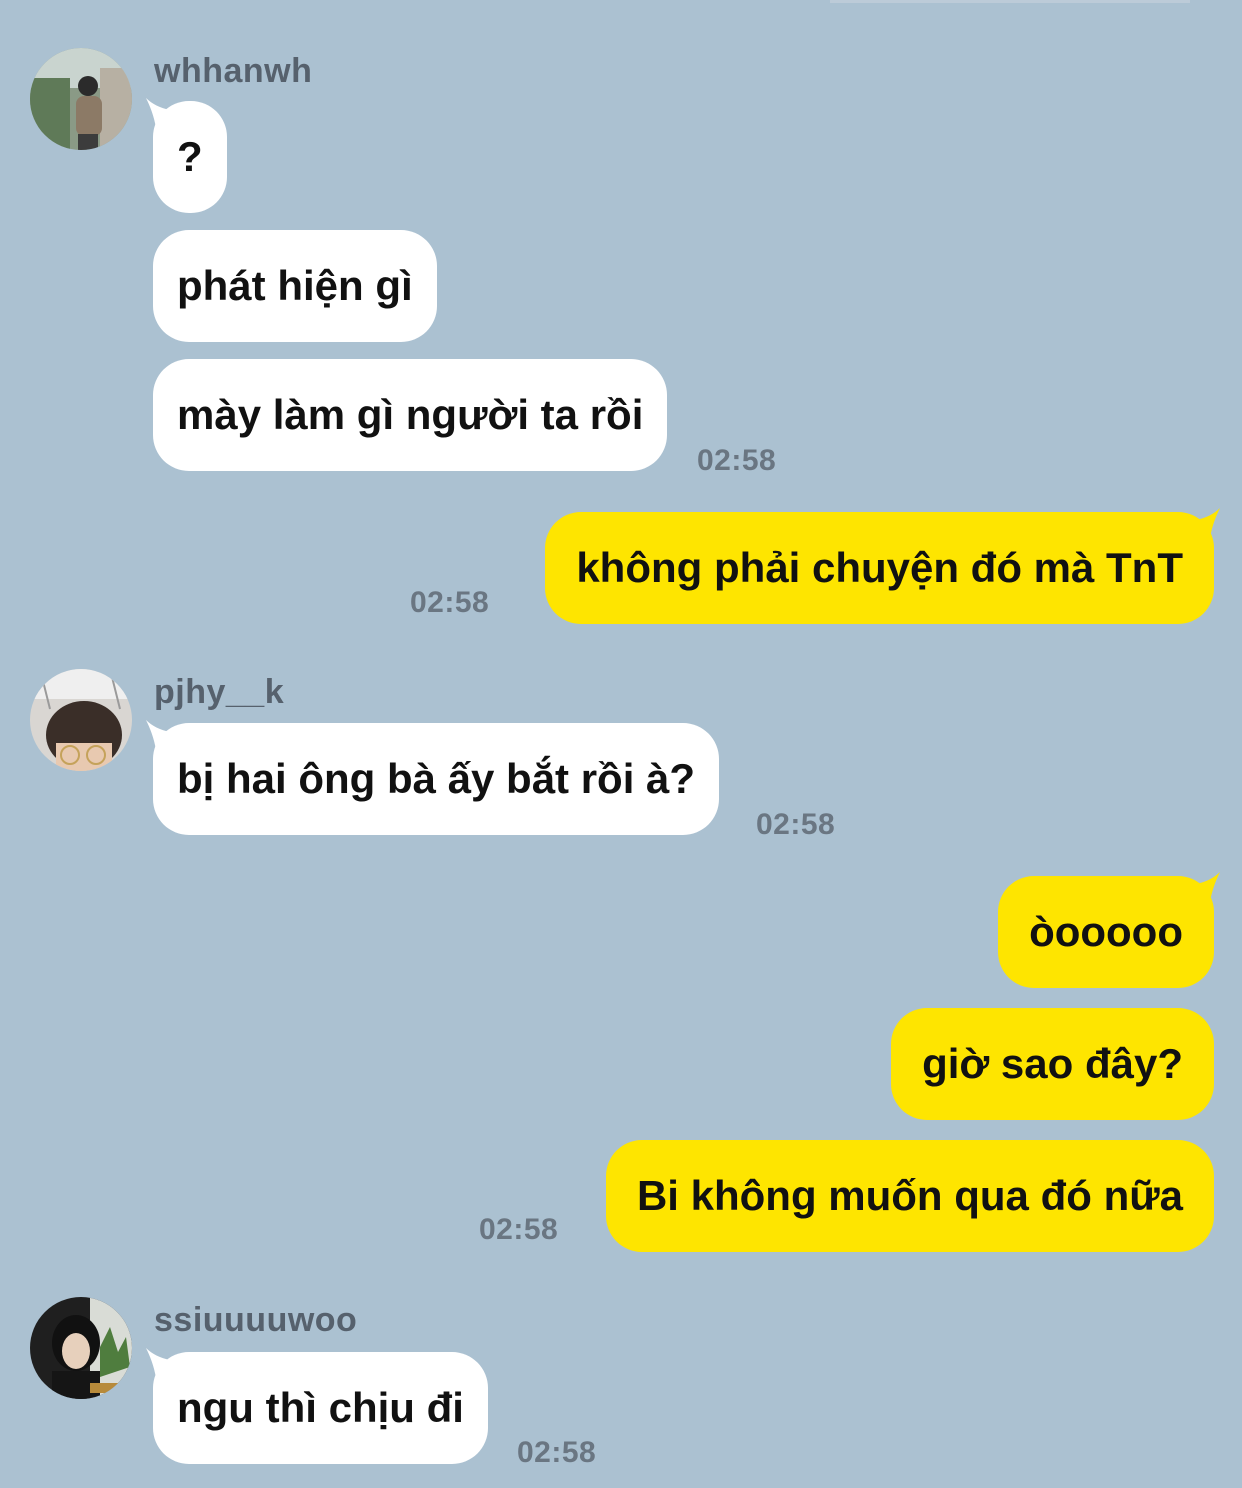 The image size is (1242, 1488). Describe the element at coordinates (190, 157) in the screenshot. I see `message-bubble-incoming: ?` at that location.